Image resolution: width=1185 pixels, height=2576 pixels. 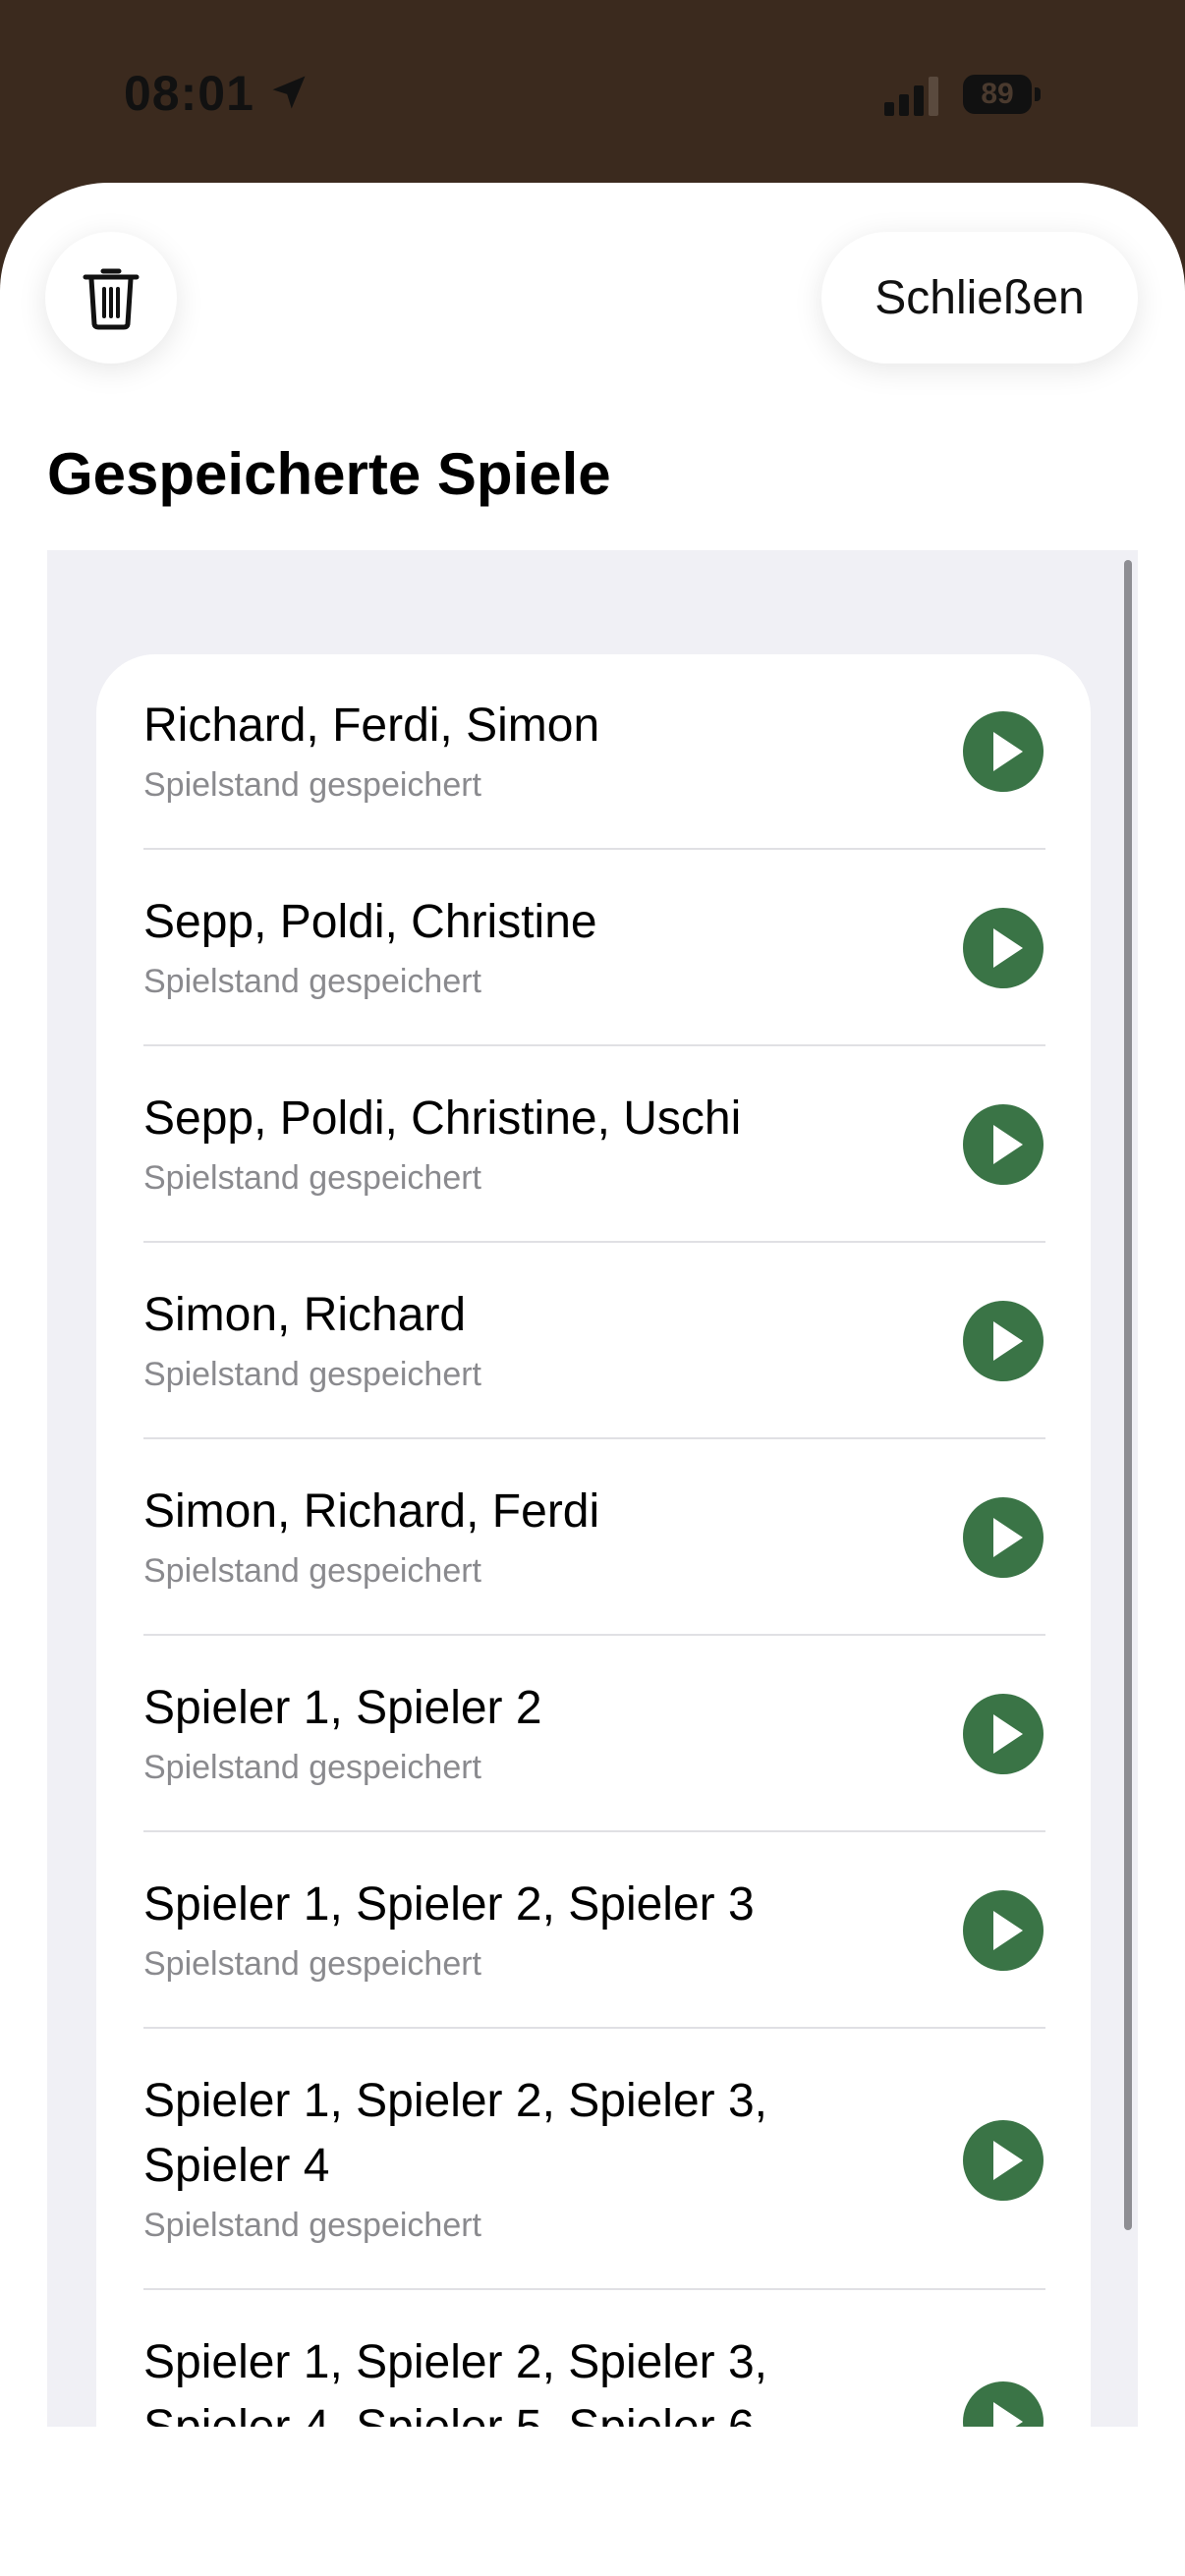 I want to click on game-players: Spieler 1, Spieler 2, so click(x=343, y=1708).